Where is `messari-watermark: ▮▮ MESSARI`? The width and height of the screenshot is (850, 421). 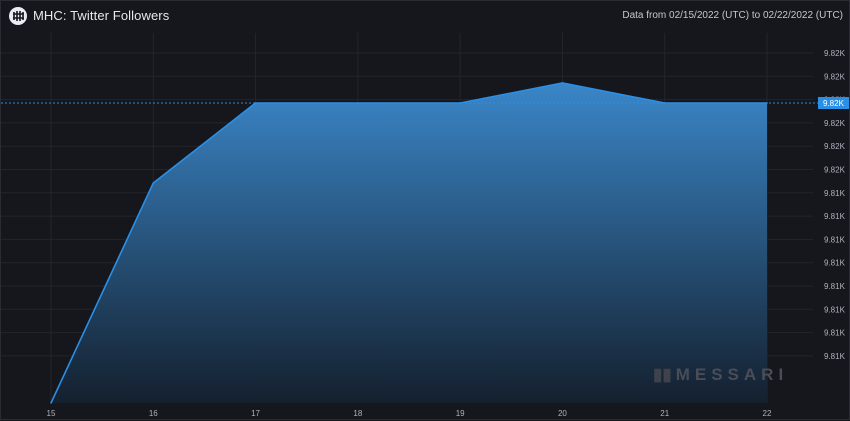 messari-watermark: ▮▮ MESSARI is located at coordinates (720, 375).